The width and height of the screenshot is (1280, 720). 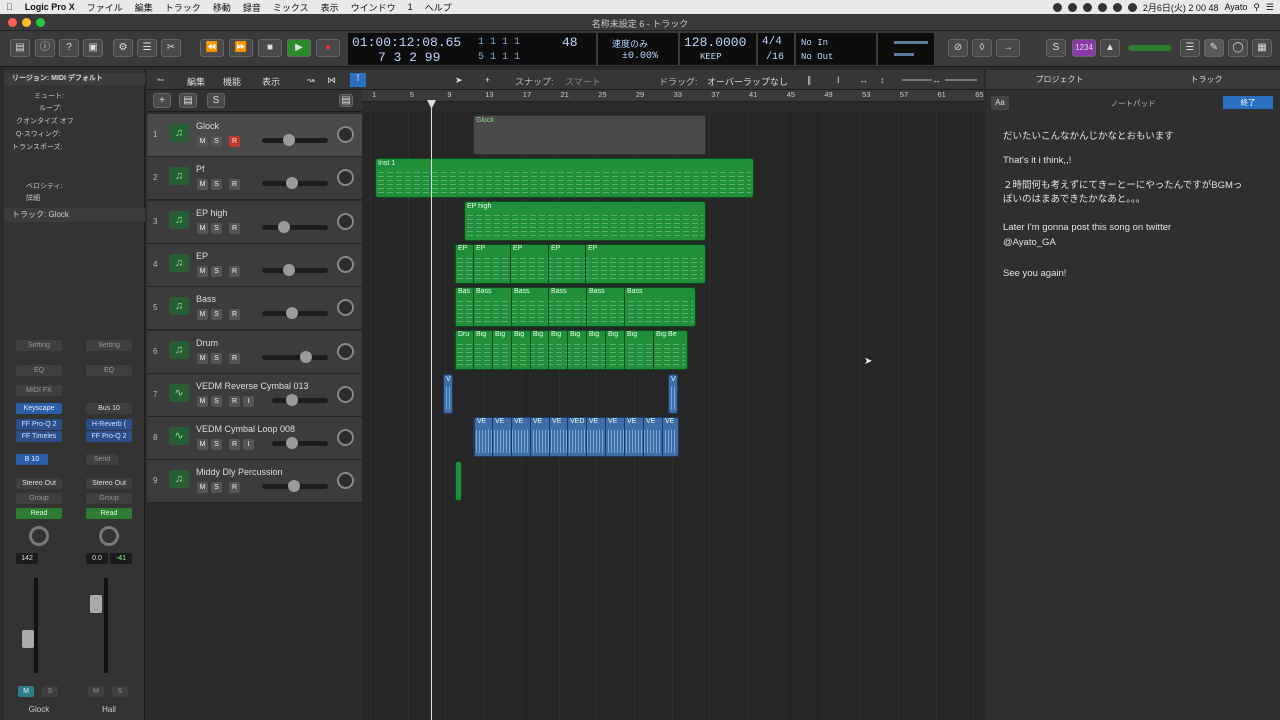 What do you see at coordinates (838, 80) in the screenshot?
I see `text-icon: I` at bounding box center [838, 80].